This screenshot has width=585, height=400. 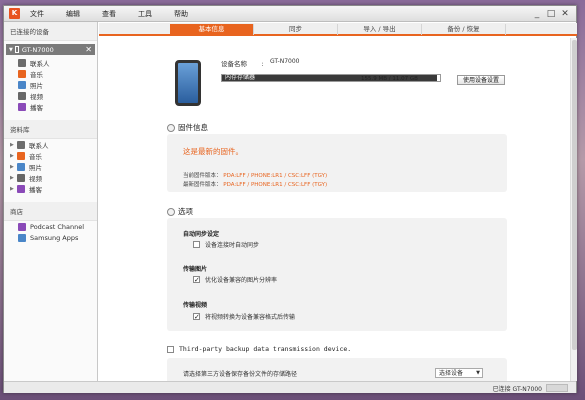 What do you see at coordinates (171, 127) in the screenshot?
I see `info-icon` at bounding box center [171, 127].